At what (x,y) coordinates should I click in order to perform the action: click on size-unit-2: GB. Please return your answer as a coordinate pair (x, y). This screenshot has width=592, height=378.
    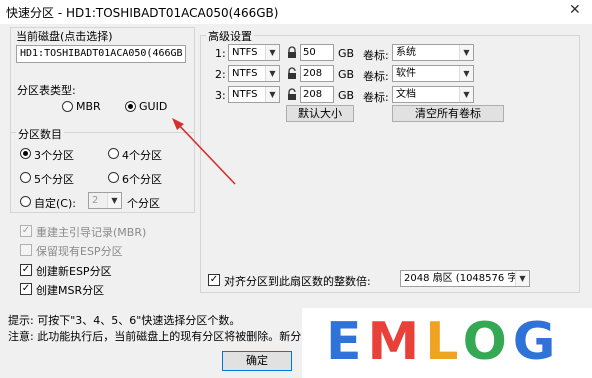
    Looking at the image, I should click on (346, 74).